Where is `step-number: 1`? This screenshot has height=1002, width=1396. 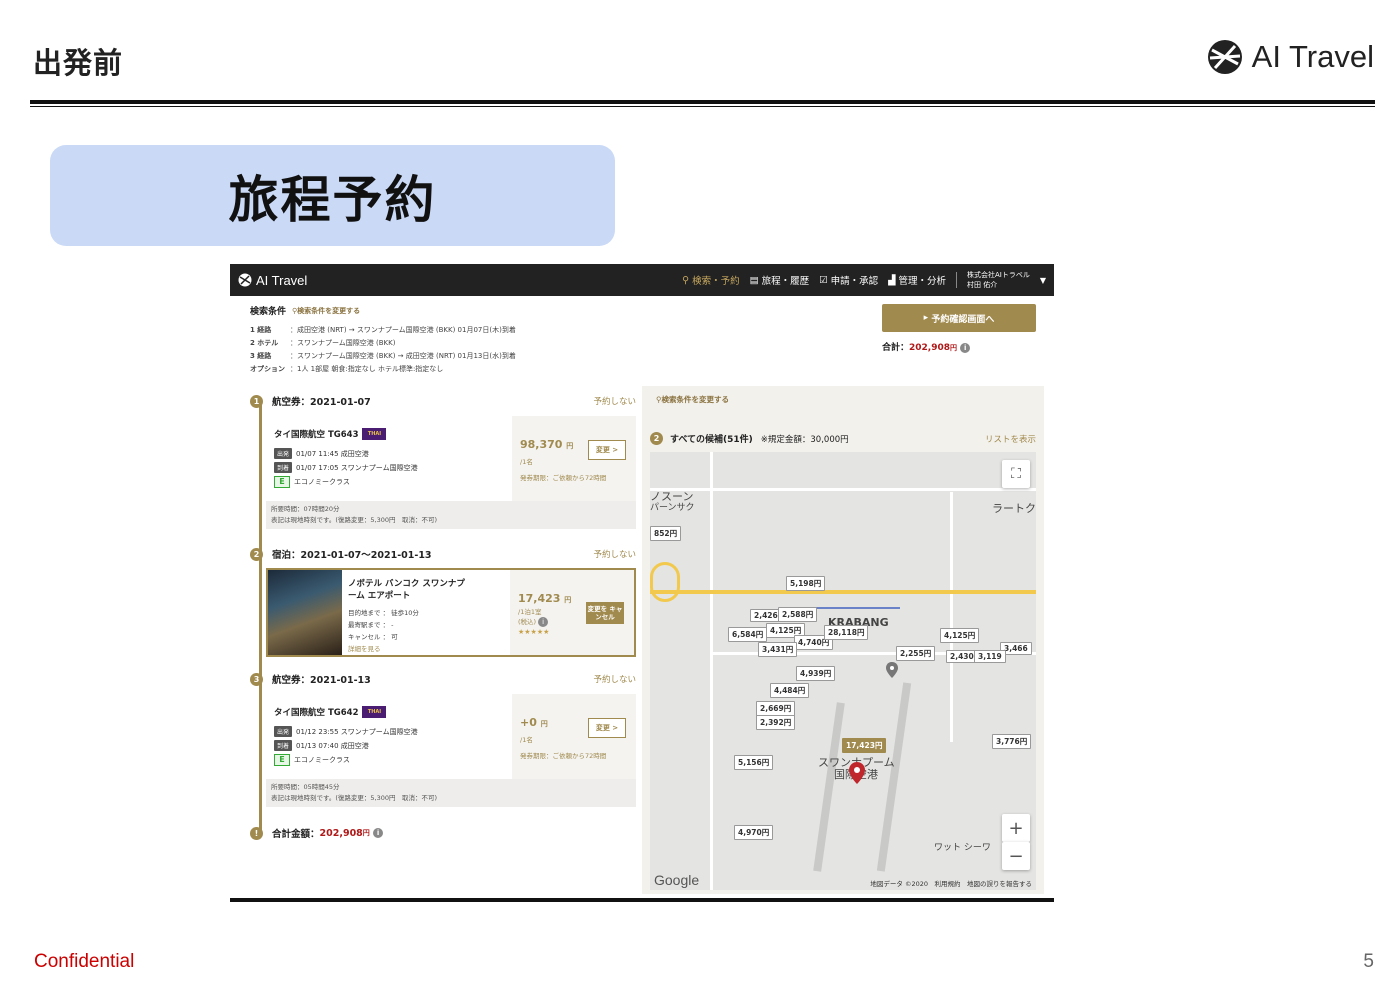 step-number: 1 is located at coordinates (256, 401).